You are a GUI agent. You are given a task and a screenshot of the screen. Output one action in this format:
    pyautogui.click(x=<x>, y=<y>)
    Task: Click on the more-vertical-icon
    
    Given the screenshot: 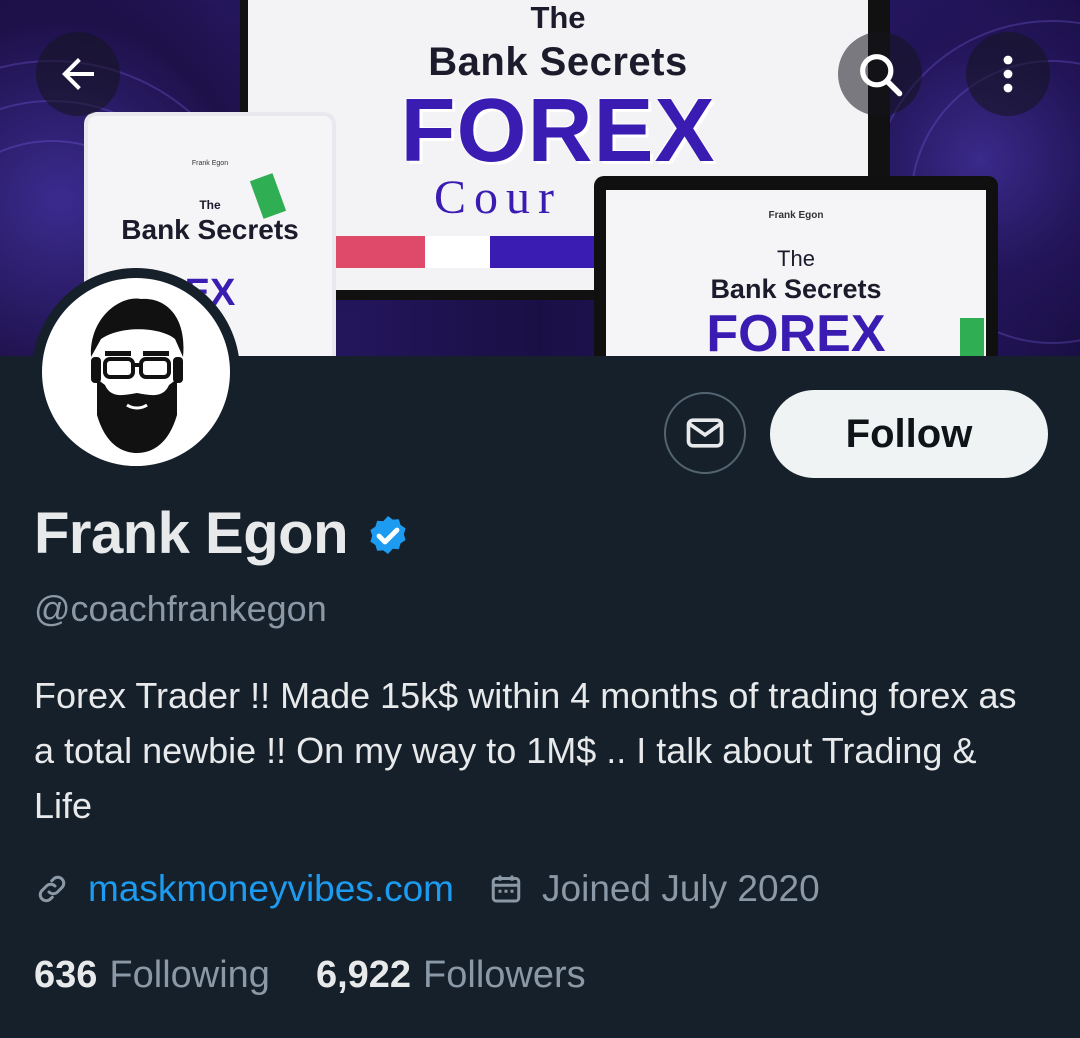 What is the action you would take?
    pyautogui.click(x=1008, y=74)
    